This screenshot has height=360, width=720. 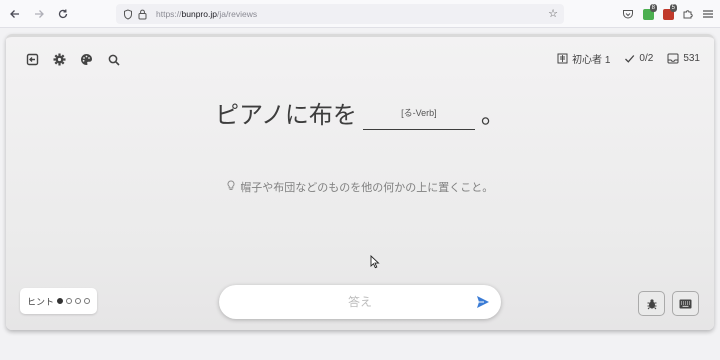 I want to click on hint-label: ヒント, so click(x=41, y=302).